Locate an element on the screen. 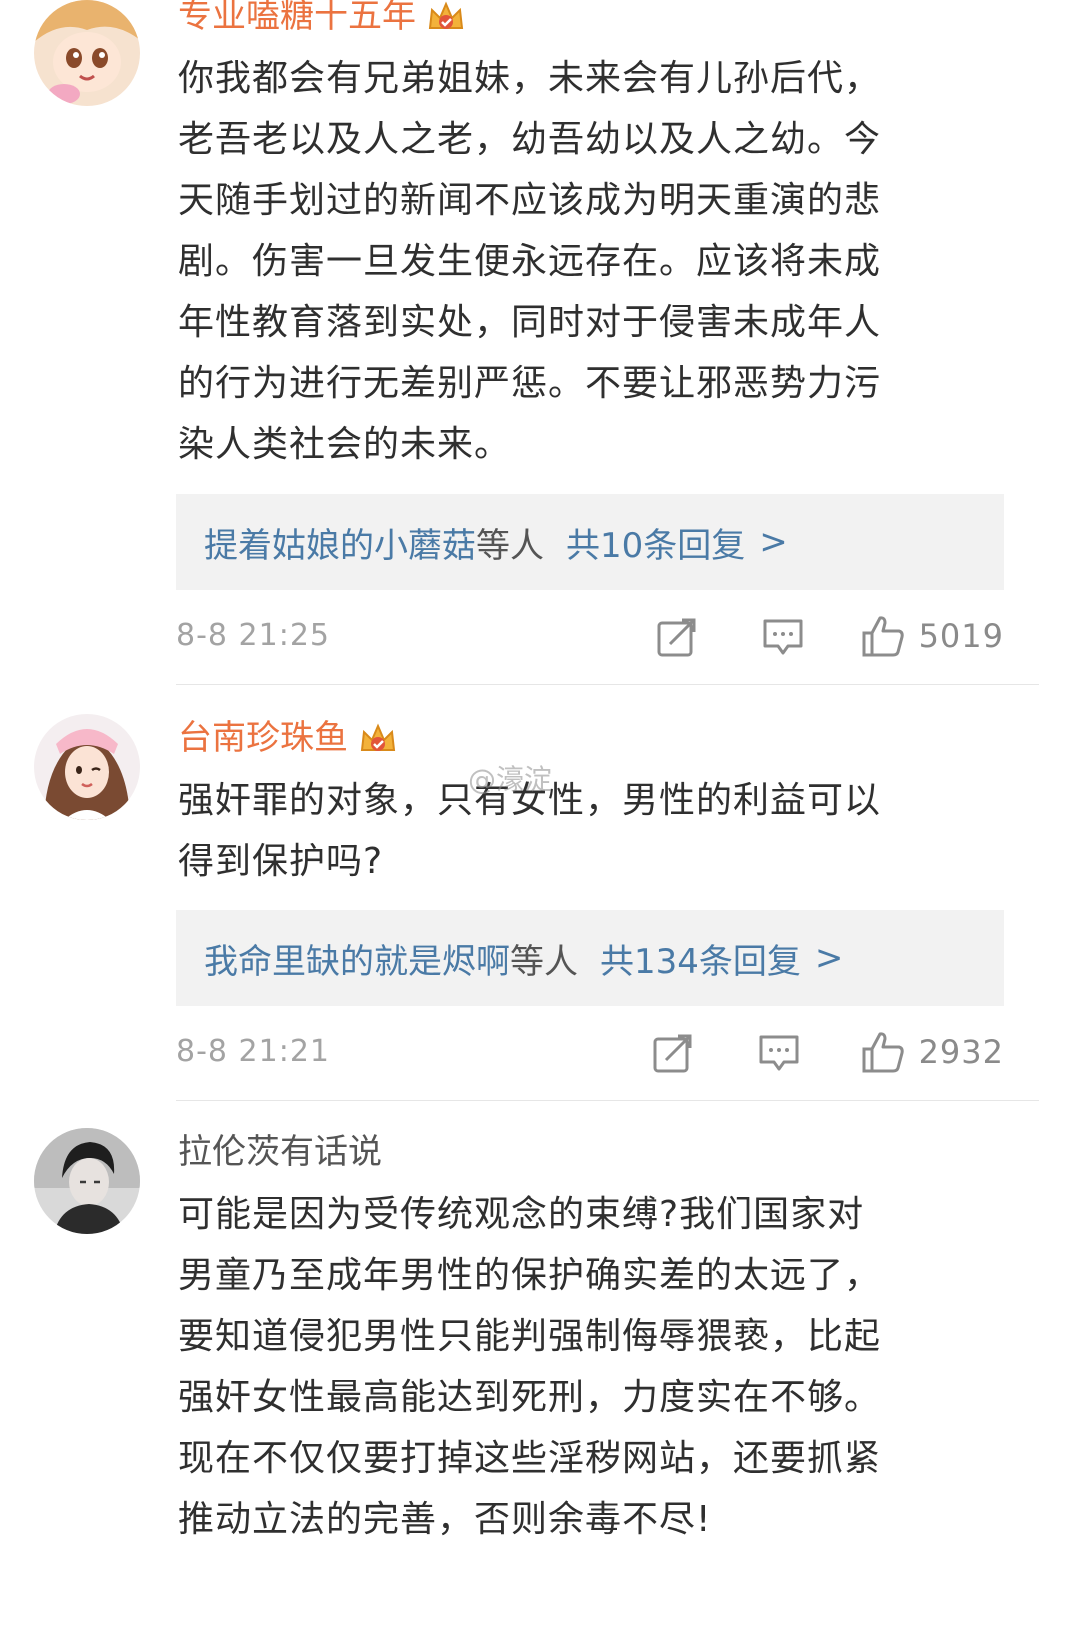 The image size is (1079, 1629). like-count: 5019 is located at coordinates (961, 636).